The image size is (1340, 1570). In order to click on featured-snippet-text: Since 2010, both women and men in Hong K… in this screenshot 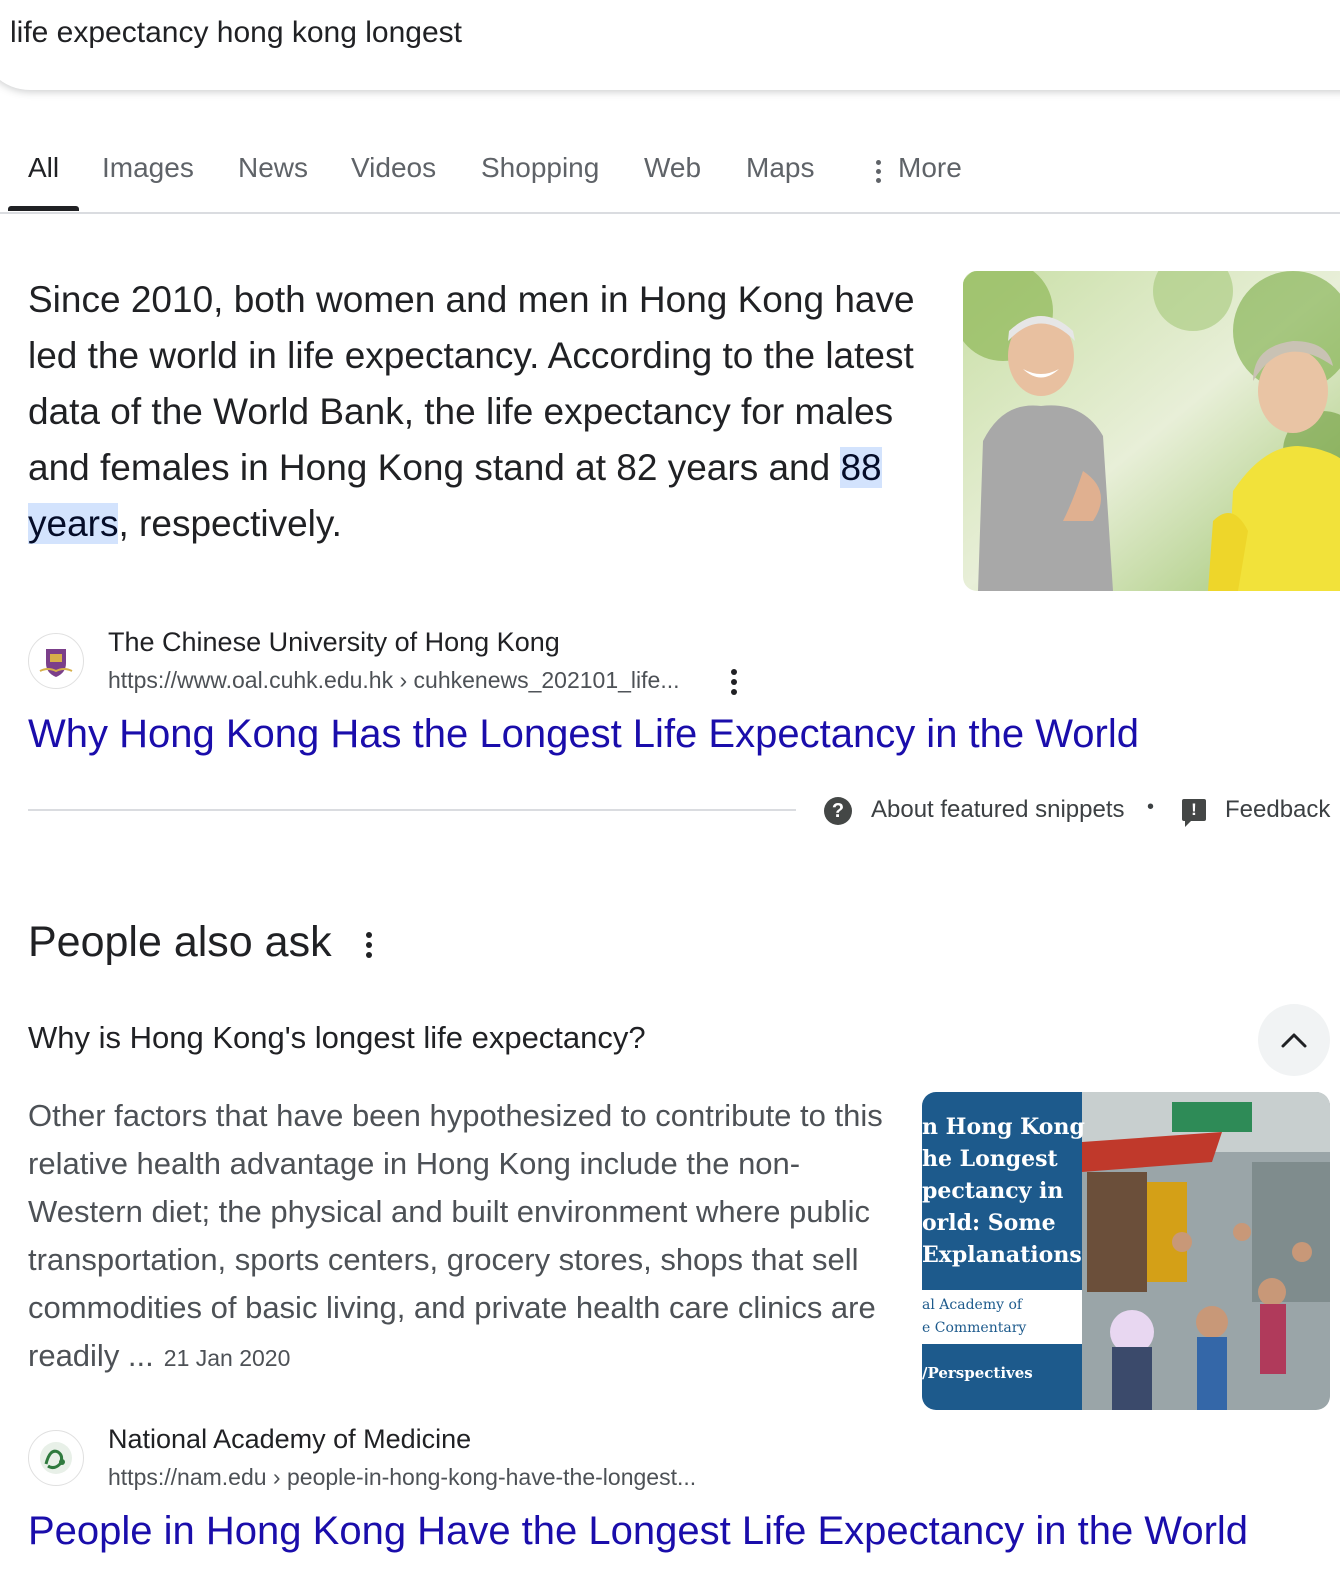, I will do `click(478, 412)`.